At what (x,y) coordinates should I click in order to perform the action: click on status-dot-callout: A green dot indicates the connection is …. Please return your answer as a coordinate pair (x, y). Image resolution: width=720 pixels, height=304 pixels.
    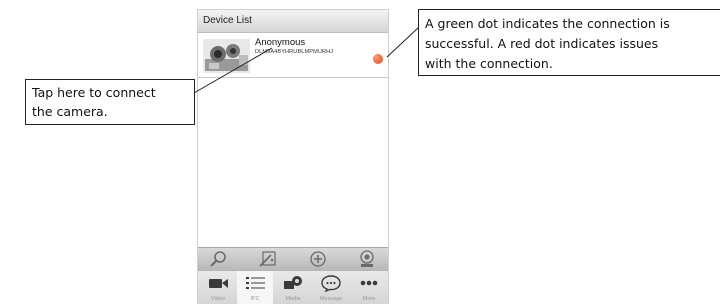
    Looking at the image, I should click on (569, 42).